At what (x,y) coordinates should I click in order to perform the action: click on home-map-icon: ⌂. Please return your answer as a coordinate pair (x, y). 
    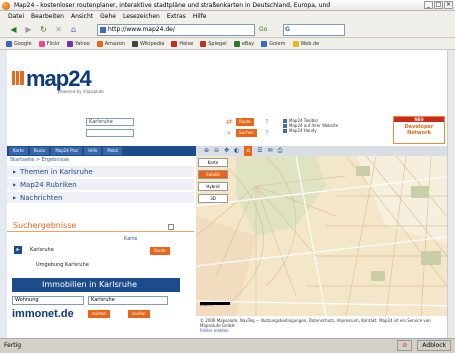
    Looking at the image, I should click on (248, 151).